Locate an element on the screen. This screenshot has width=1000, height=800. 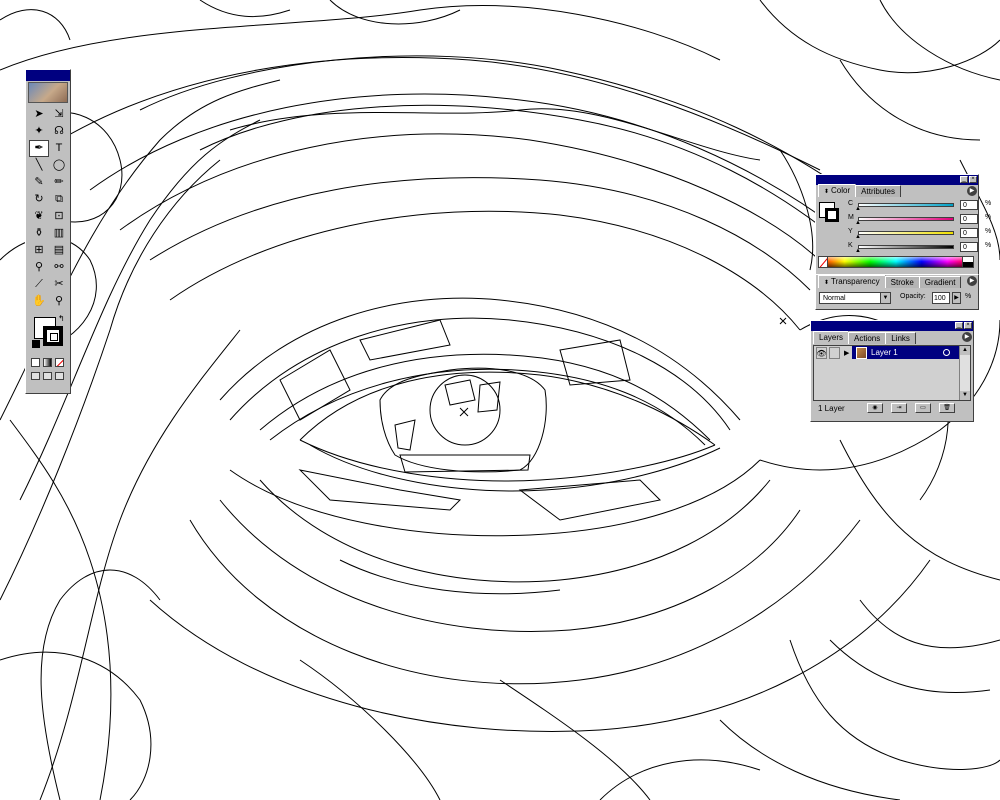
warp-icon: ❦ is located at coordinates (39, 216).